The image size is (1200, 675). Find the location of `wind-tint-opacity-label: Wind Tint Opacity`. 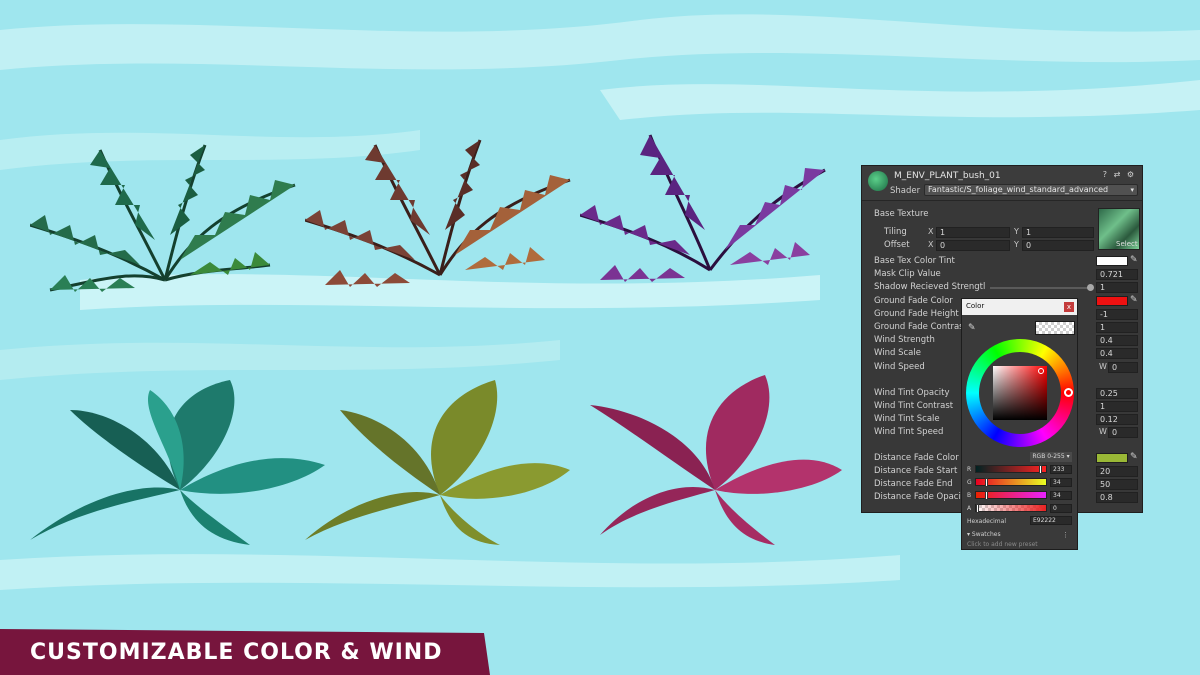

wind-tint-opacity-label: Wind Tint Opacity is located at coordinates (912, 393).